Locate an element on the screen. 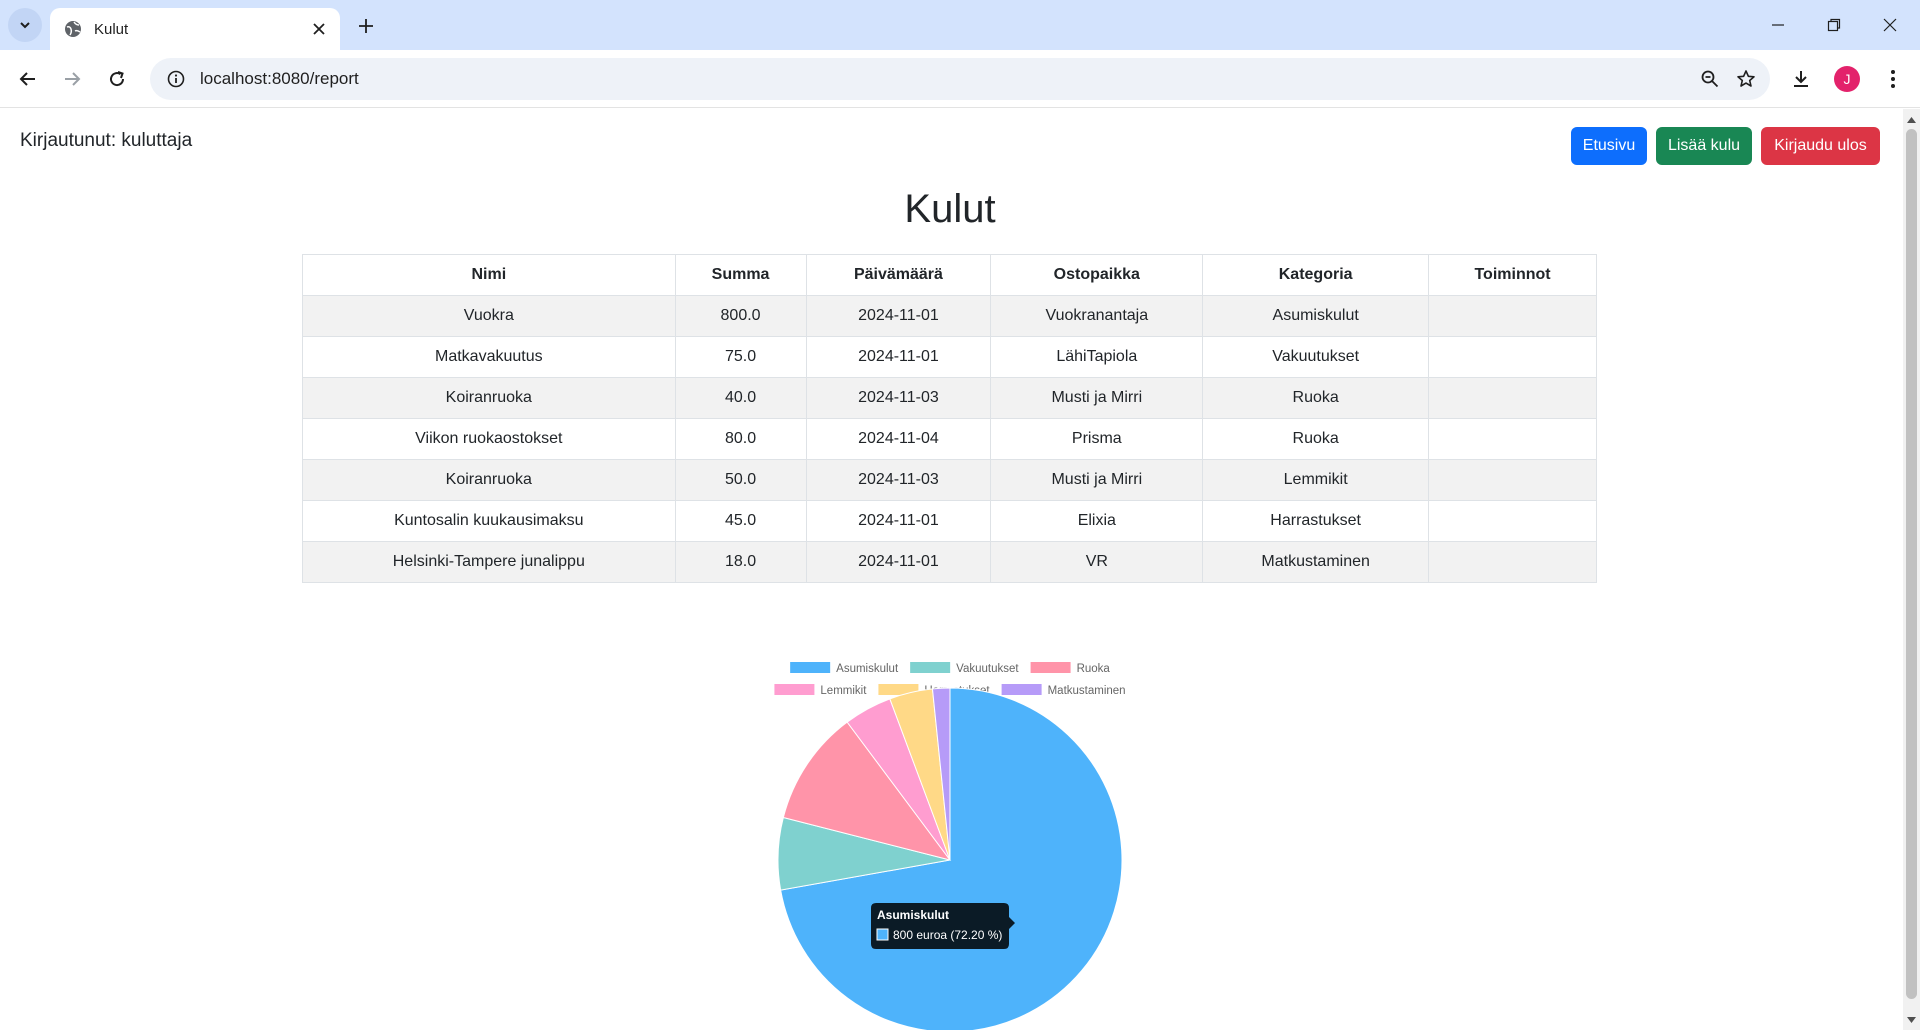 This screenshot has width=1920, height=1030. column-header-actions: Toiminnot is located at coordinates (1512, 275).